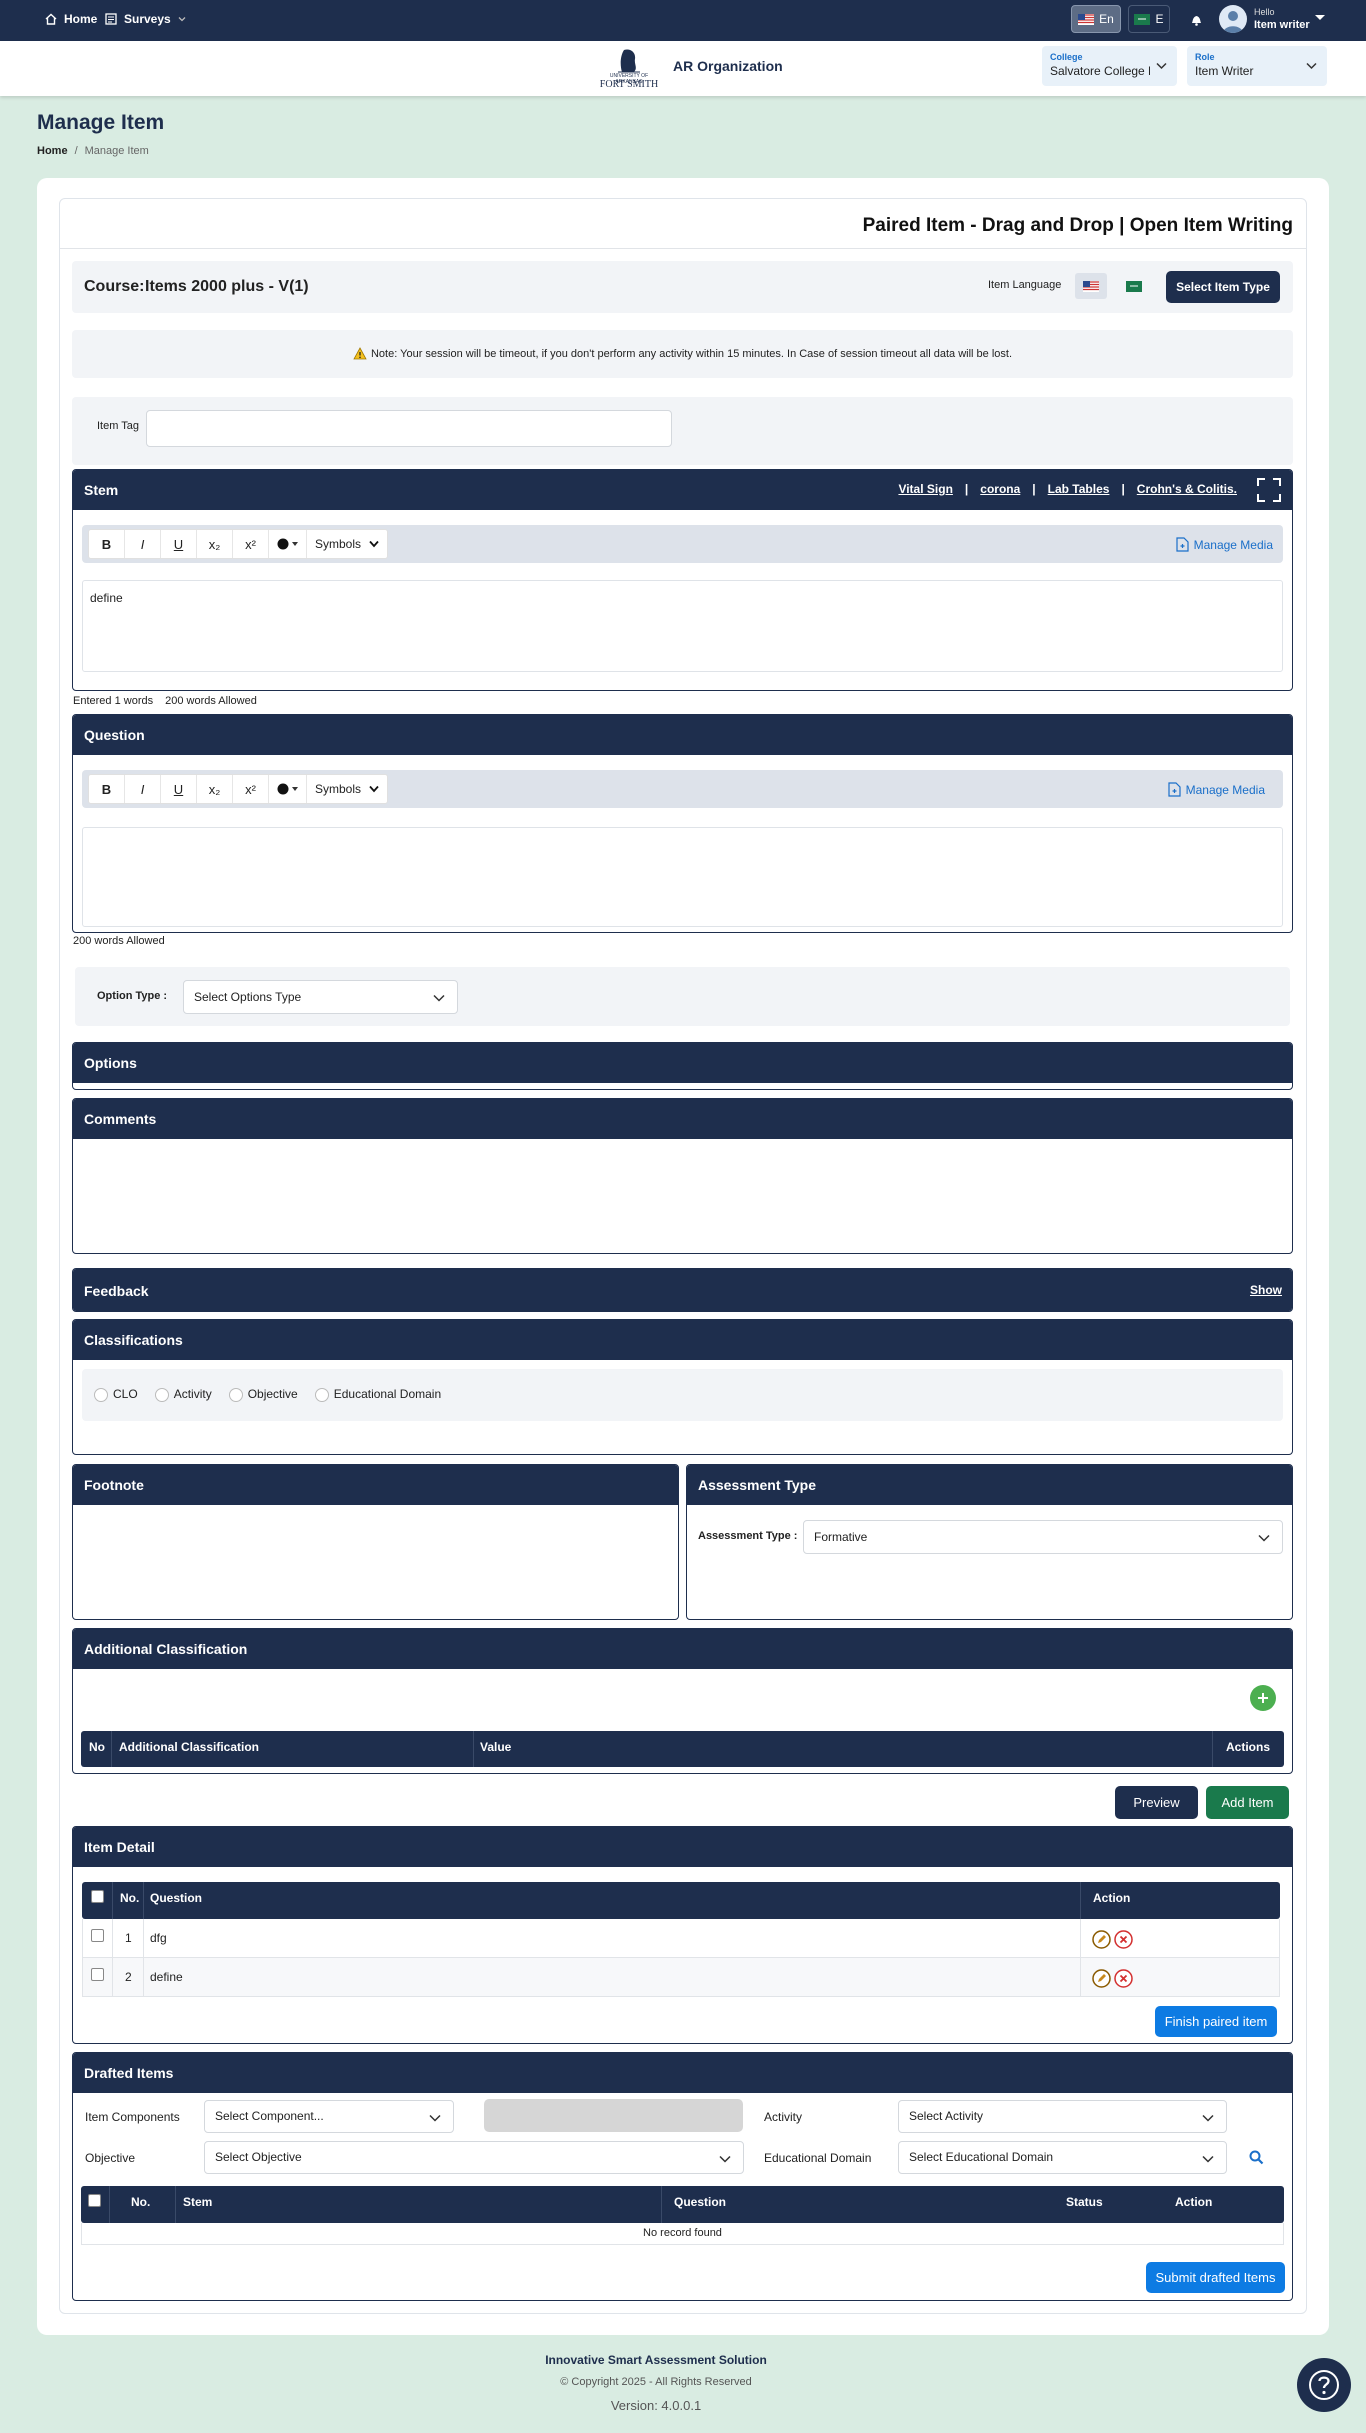  What do you see at coordinates (263, 1394) in the screenshot?
I see `radio-objective: Objective` at bounding box center [263, 1394].